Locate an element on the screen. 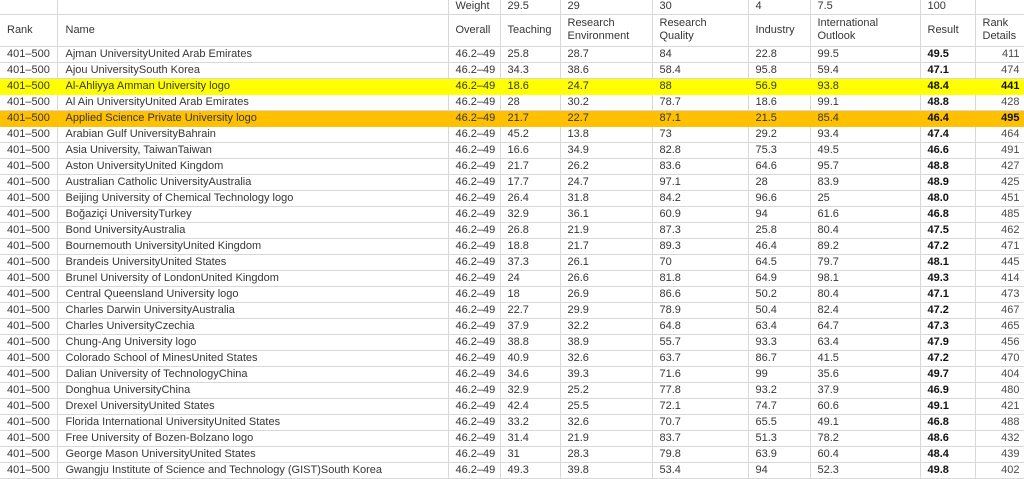 The image size is (1024, 479). cell-research-quality: 89.3 is located at coordinates (700, 246).